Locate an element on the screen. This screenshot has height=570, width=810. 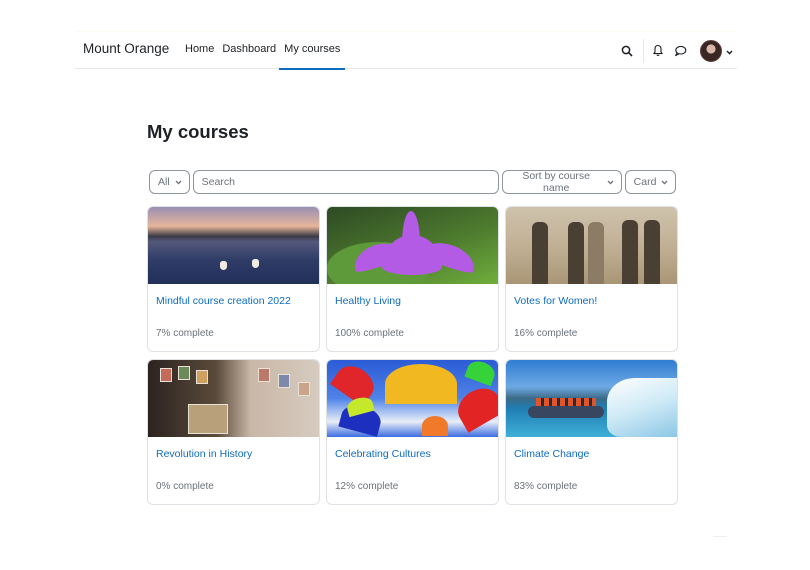
course-filters: All Sort by course name Card is located at coordinates (413, 182).